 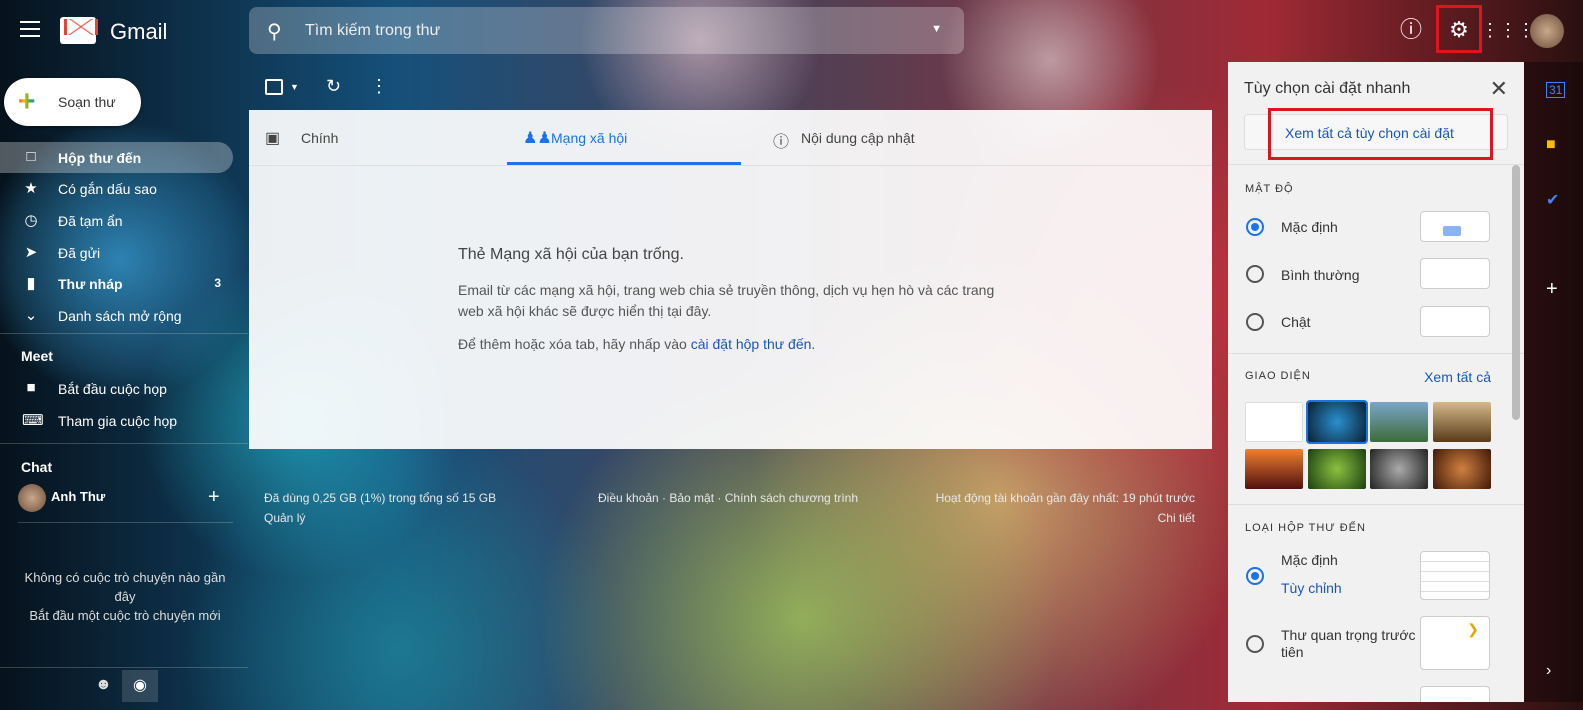 I want to click on search-bar: ⚲ Tìm kiếm trong thư ▼, so click(x=606, y=30).